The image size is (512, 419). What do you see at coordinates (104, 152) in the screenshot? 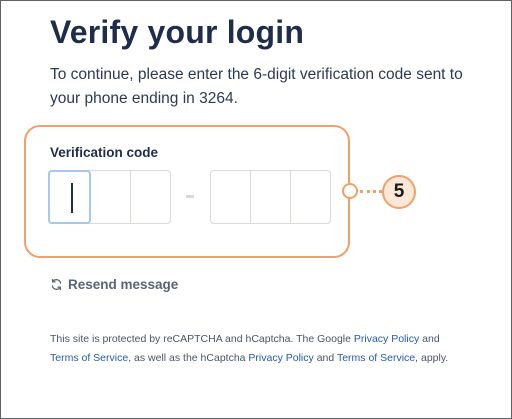
I see `verification-code-label: Verification code` at bounding box center [104, 152].